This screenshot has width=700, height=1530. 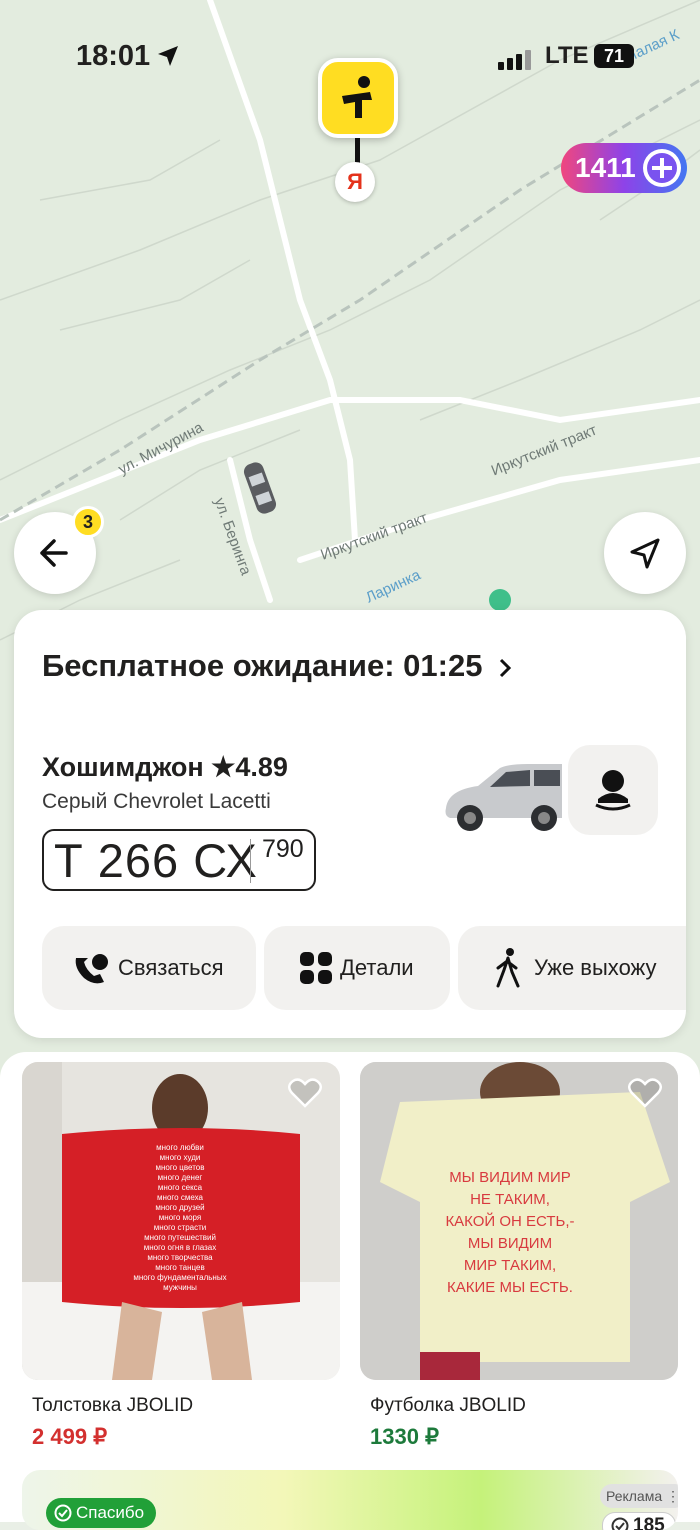 What do you see at coordinates (180, 1157) in the screenshot?
I see `print-line: много худи` at bounding box center [180, 1157].